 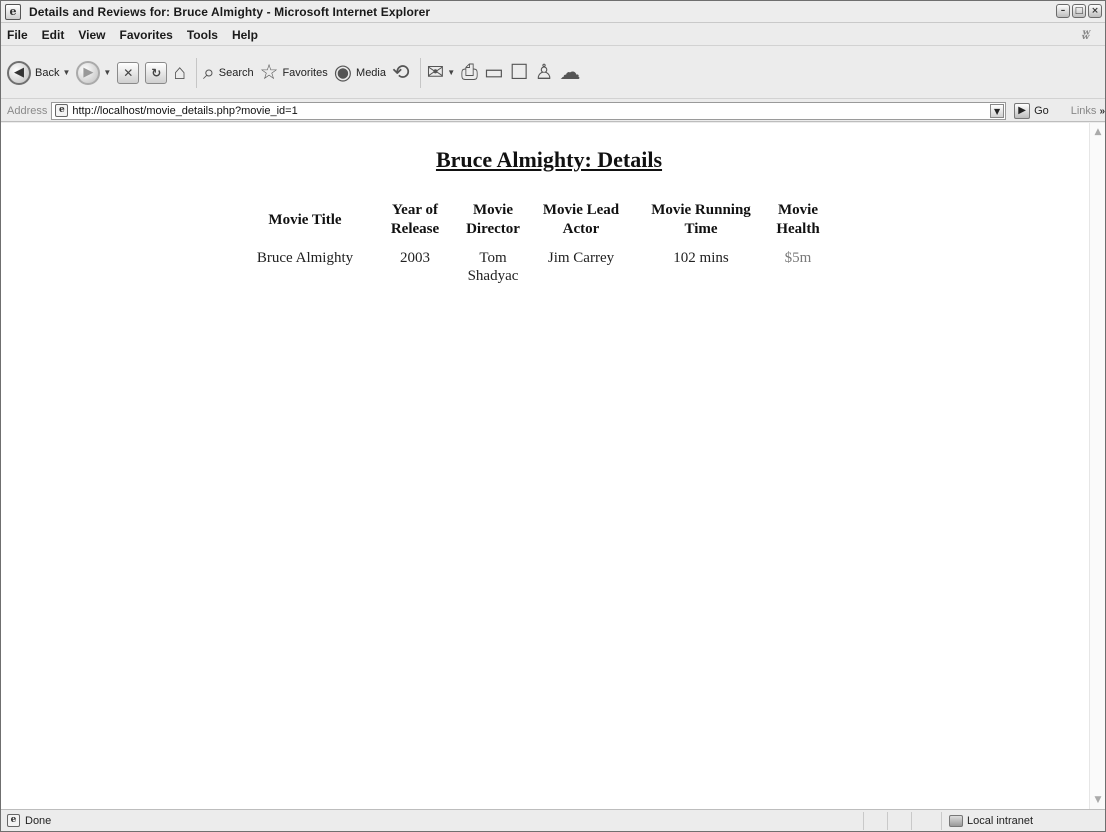 I want to click on messenger-icon: ♙, so click(x=544, y=72).